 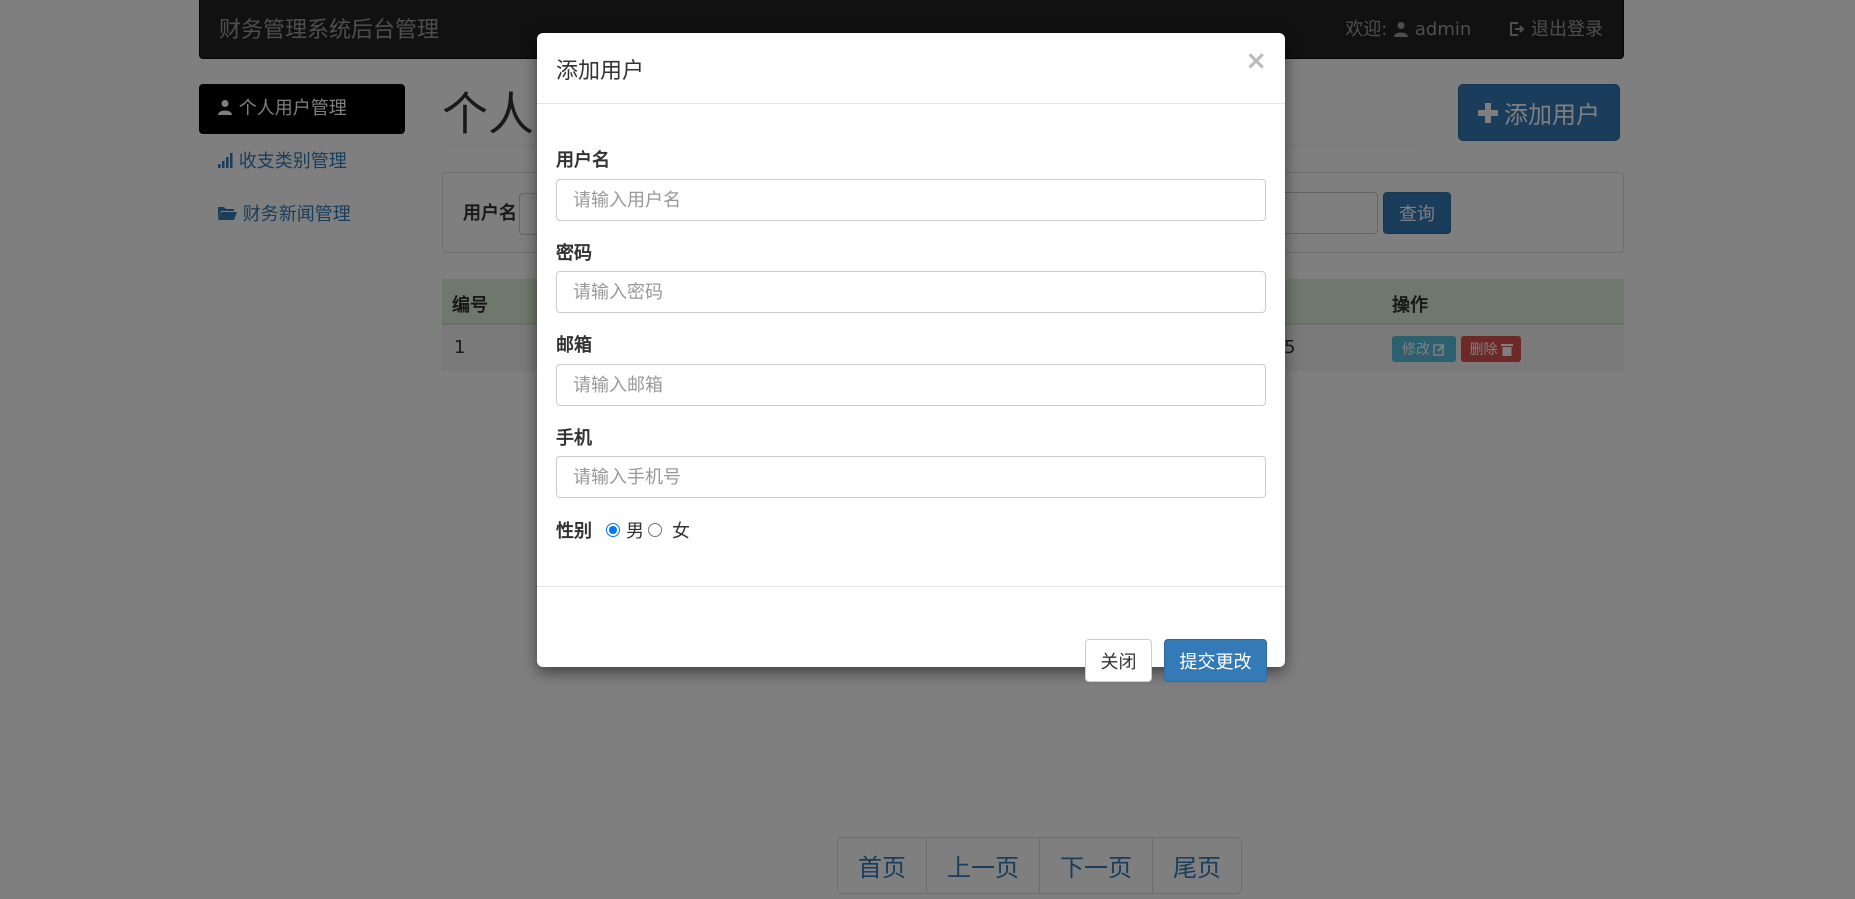 I want to click on phone-field, so click(x=911, y=477).